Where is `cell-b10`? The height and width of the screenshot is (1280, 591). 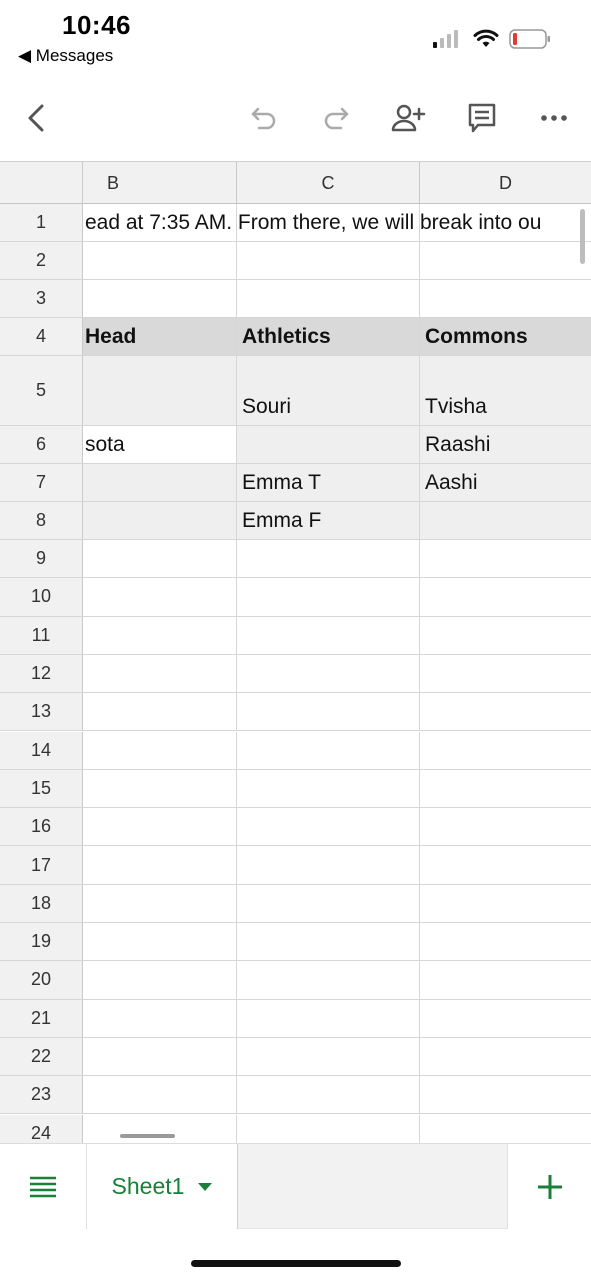
cell-b10 is located at coordinates (160, 597).